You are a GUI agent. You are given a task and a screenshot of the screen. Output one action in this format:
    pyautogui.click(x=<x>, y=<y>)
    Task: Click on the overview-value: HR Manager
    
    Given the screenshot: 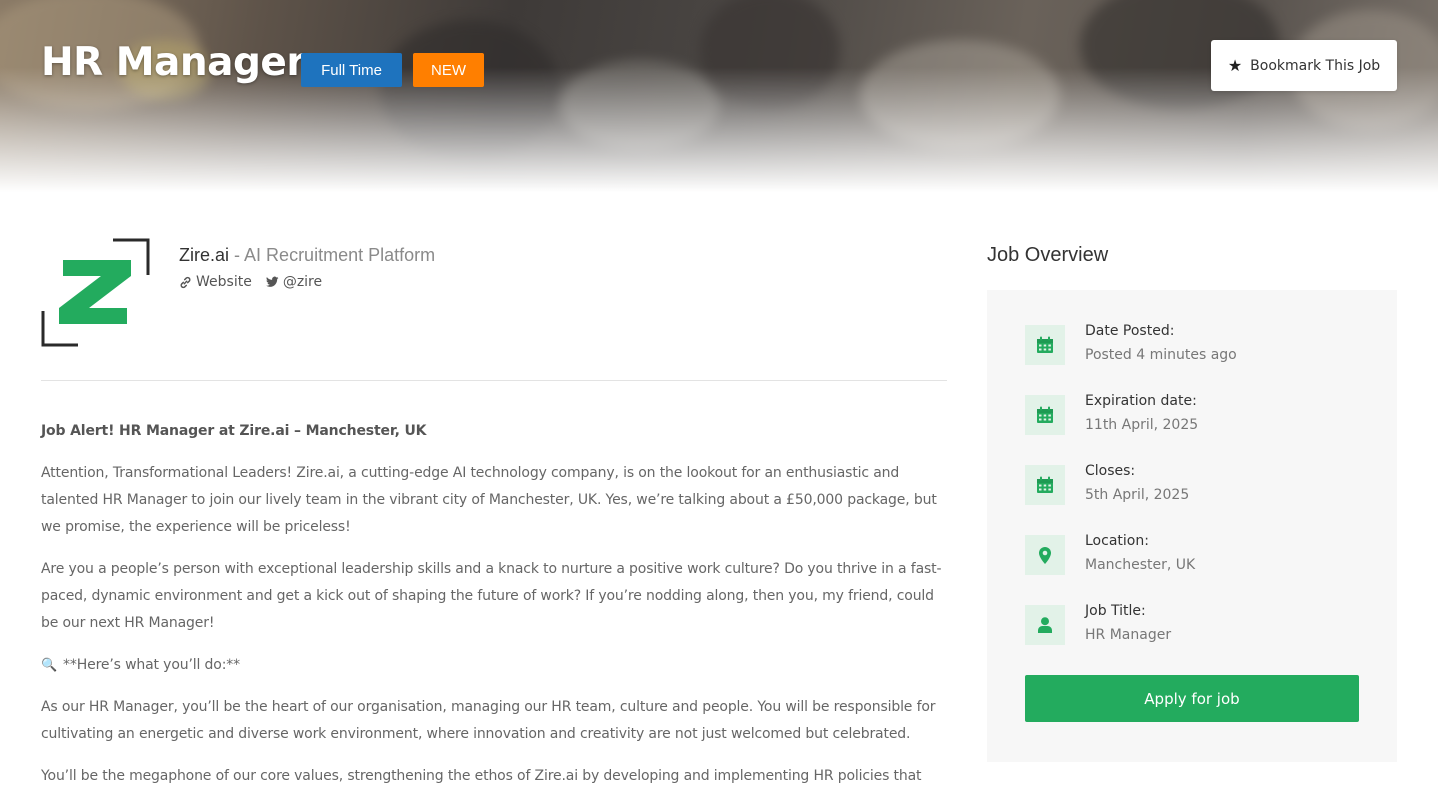 What is the action you would take?
    pyautogui.click(x=1128, y=635)
    